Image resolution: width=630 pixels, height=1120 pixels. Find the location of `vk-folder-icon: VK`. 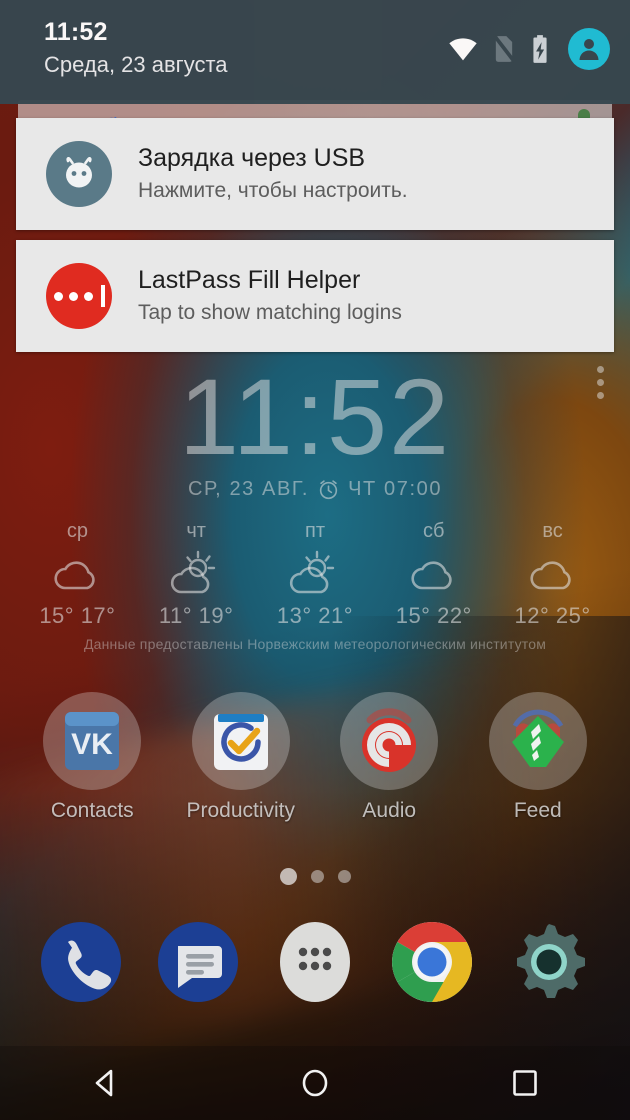

vk-folder-icon: VK is located at coordinates (92, 741).